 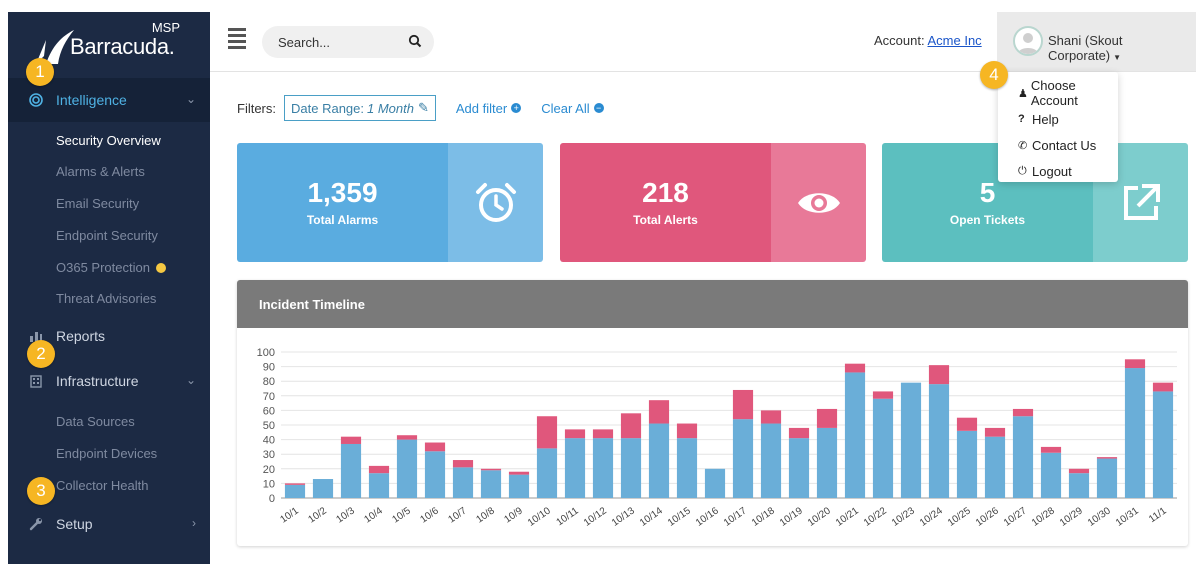 I want to click on phone-icon: ✆, so click(x=1023, y=145).